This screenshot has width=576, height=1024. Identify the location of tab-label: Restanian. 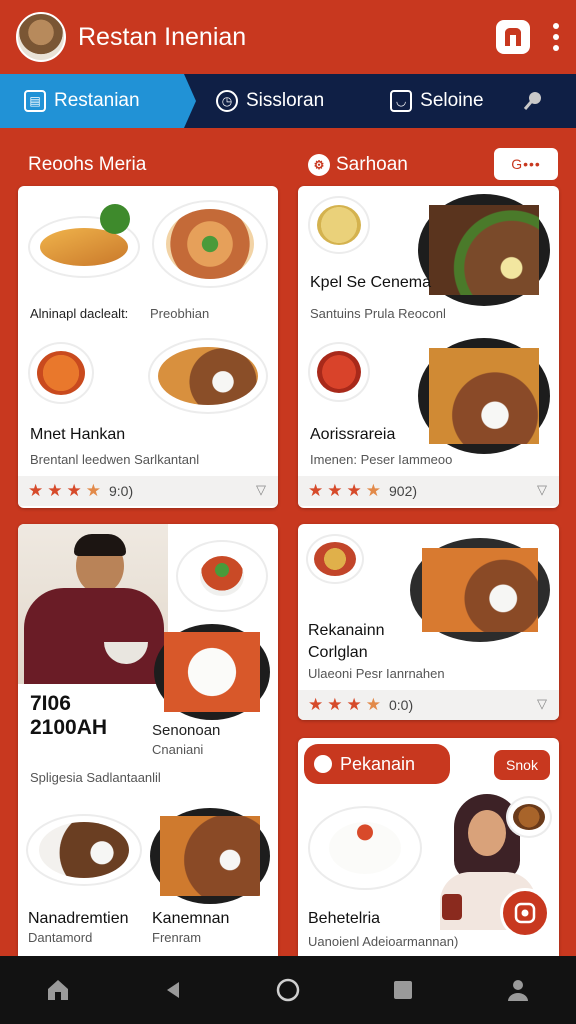
(97, 100).